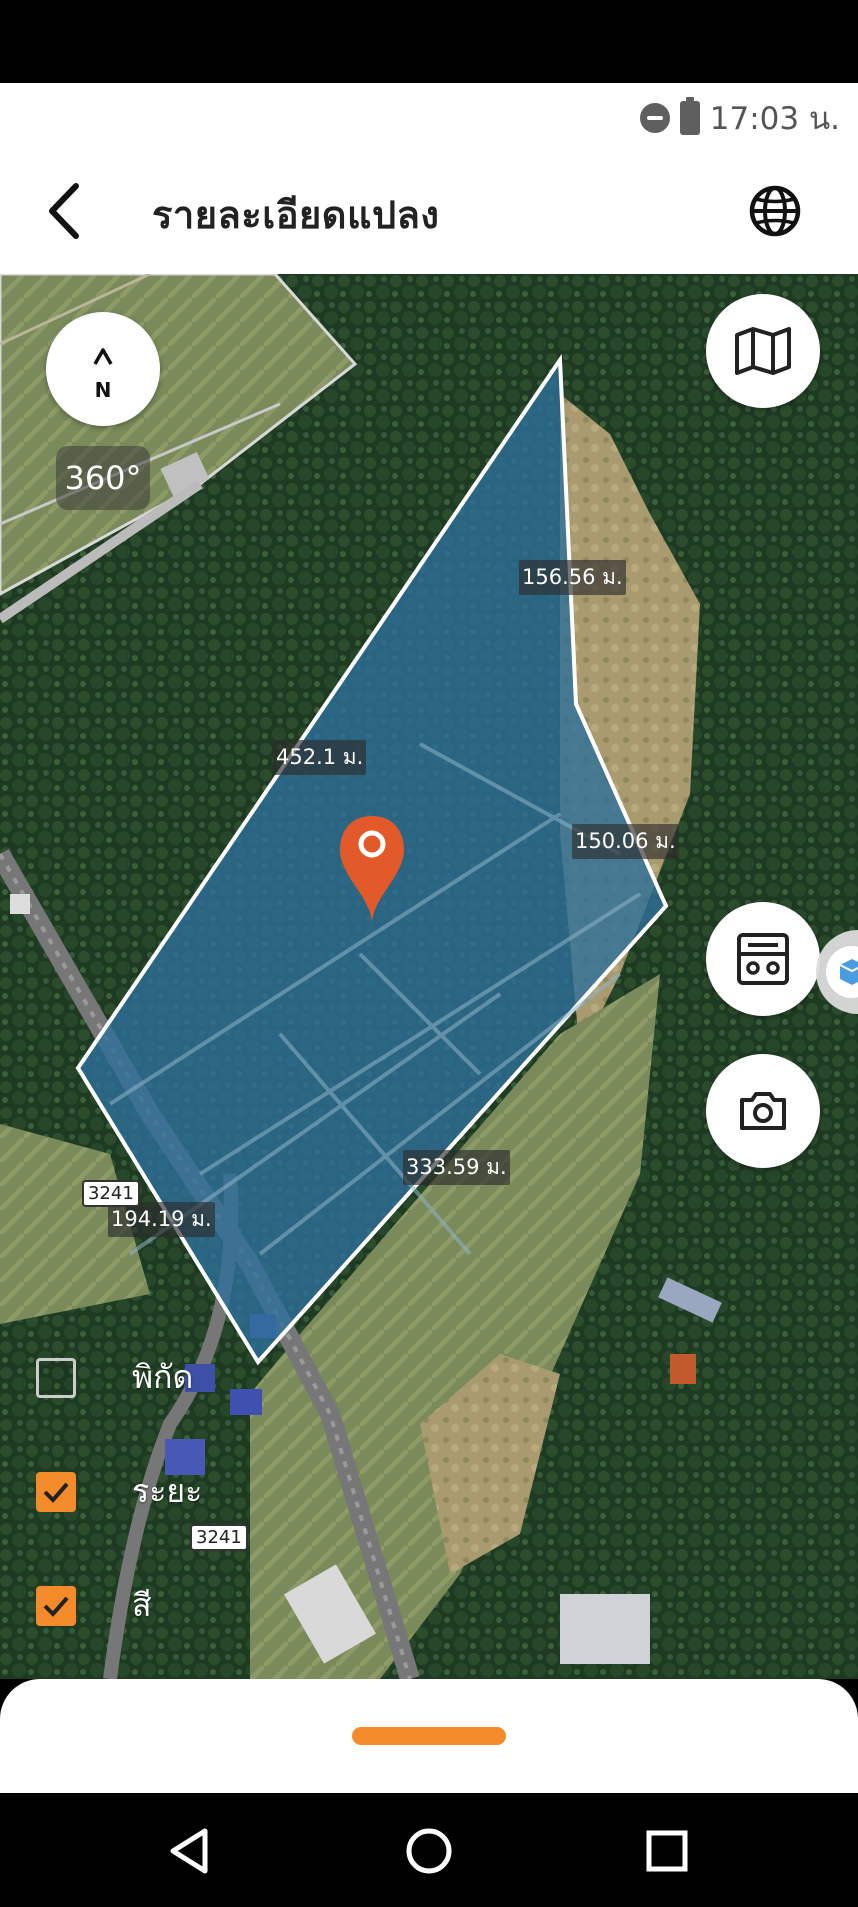  What do you see at coordinates (167, 1491) in the screenshot?
I see `layer-label: ระยะ` at bounding box center [167, 1491].